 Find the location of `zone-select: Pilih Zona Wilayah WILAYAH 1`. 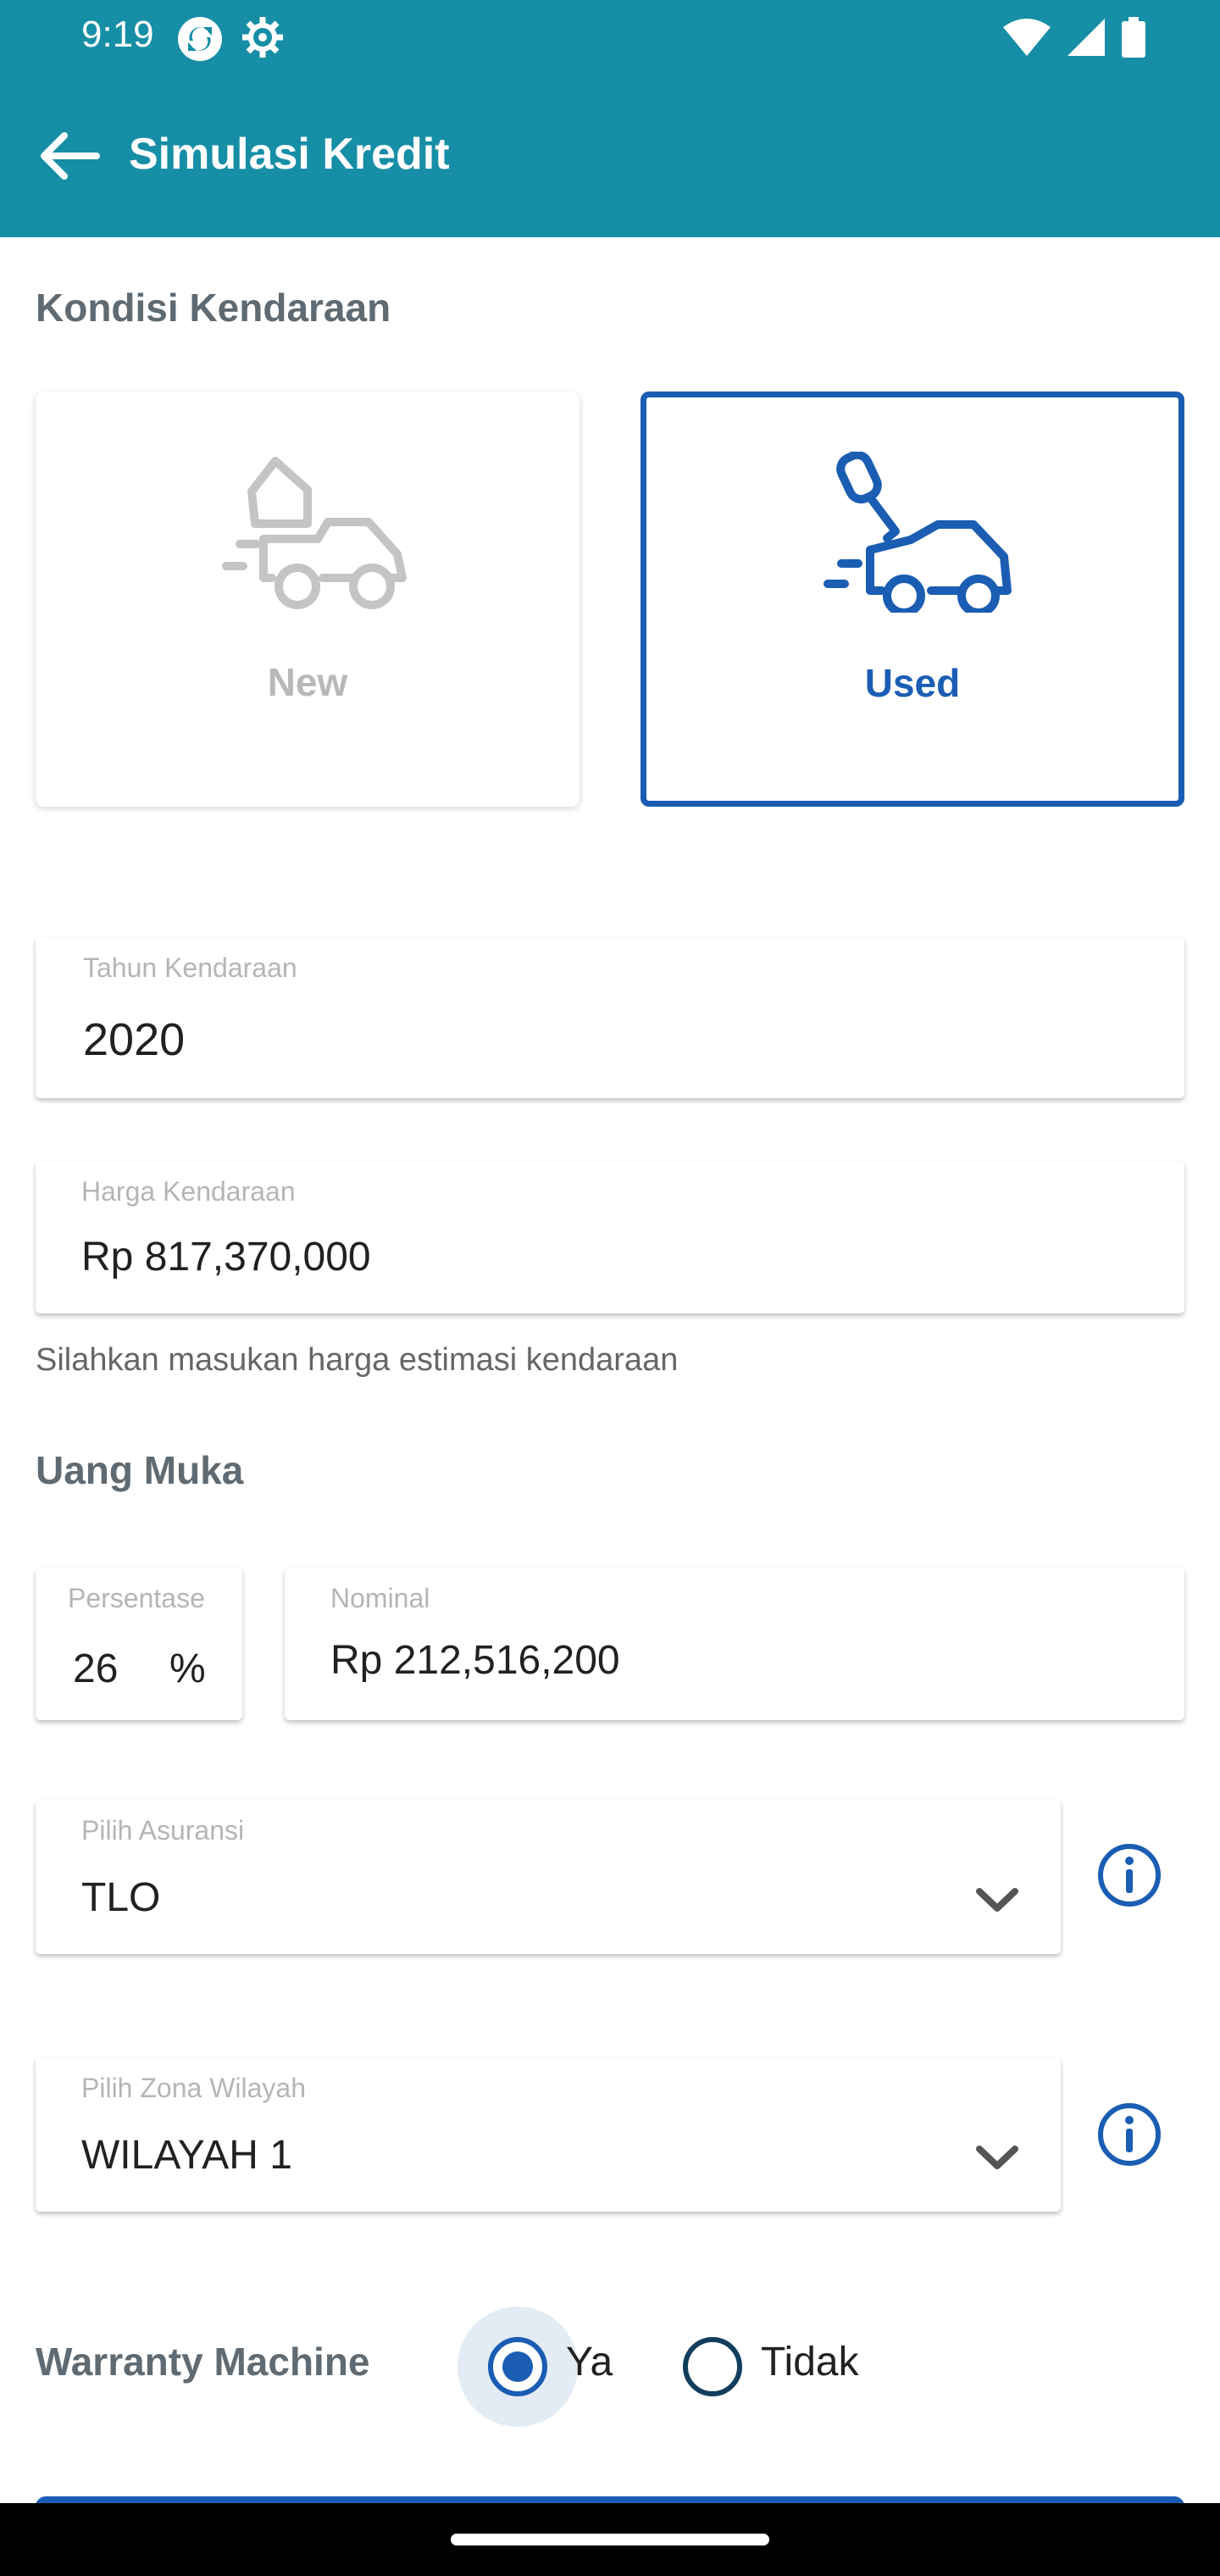

zone-select: Pilih Zona Wilayah WILAYAH 1 is located at coordinates (548, 2134).